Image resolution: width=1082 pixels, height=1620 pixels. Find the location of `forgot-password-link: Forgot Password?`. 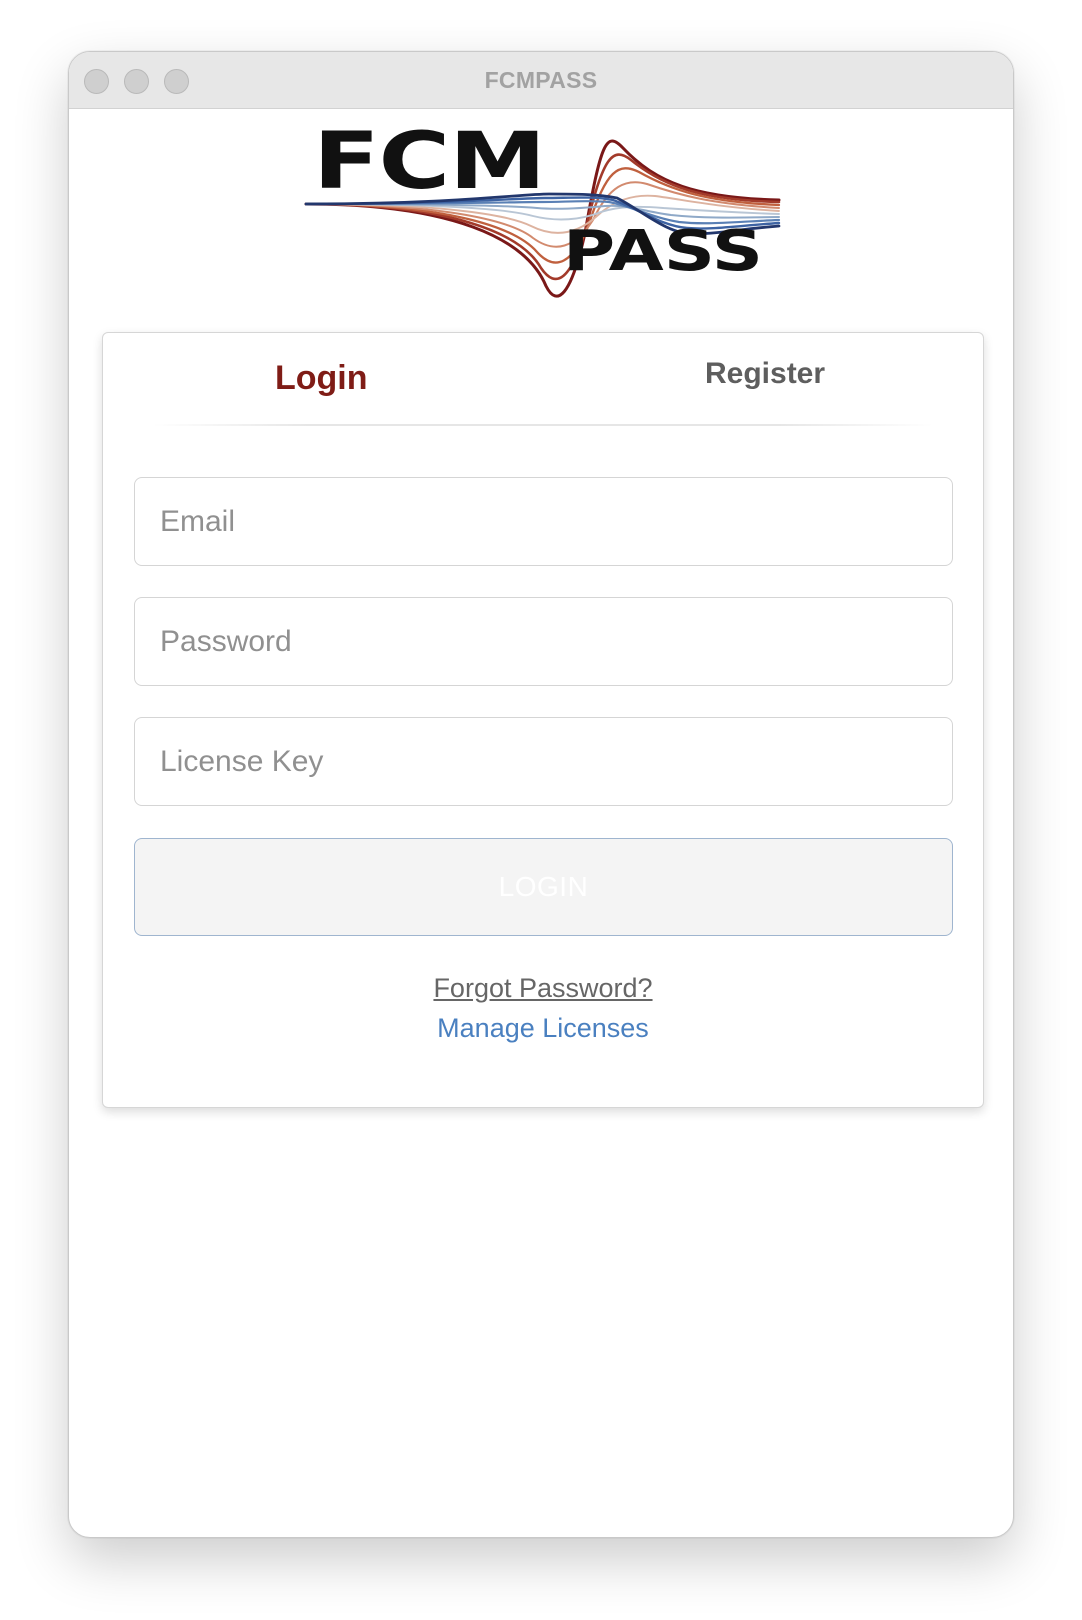

forgot-password-link: Forgot Password? is located at coordinates (542, 988).